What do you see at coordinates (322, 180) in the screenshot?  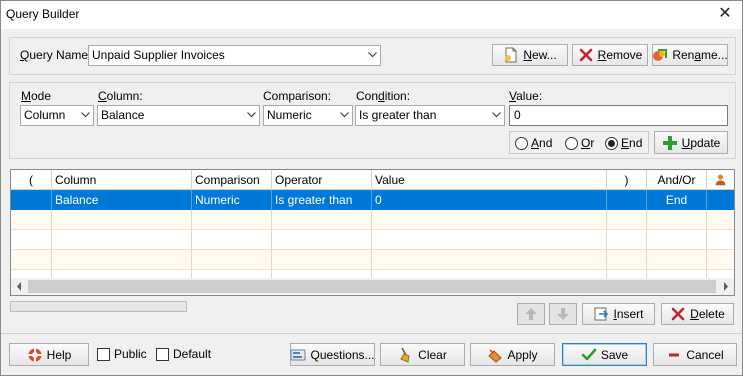 I see `grid-header-operator: Operator` at bounding box center [322, 180].